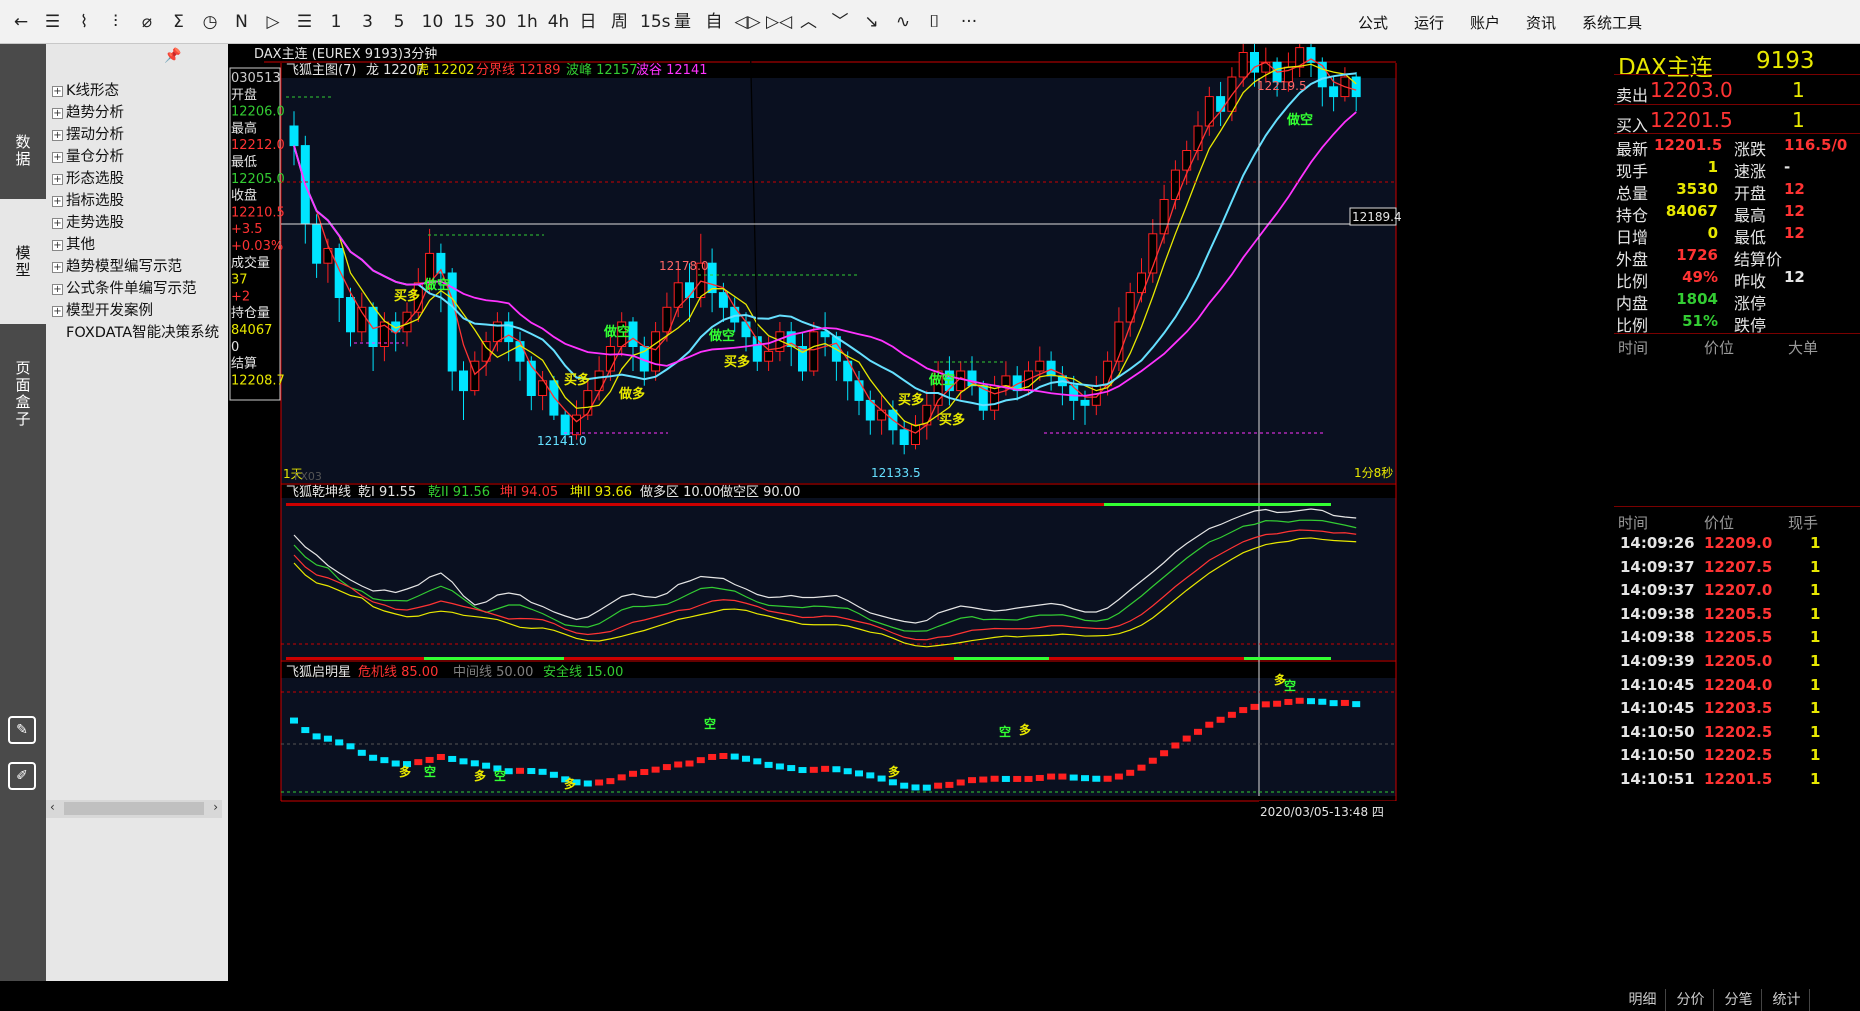  What do you see at coordinates (140, 201) in the screenshot?
I see `tree-item: + 指标选股` at bounding box center [140, 201].